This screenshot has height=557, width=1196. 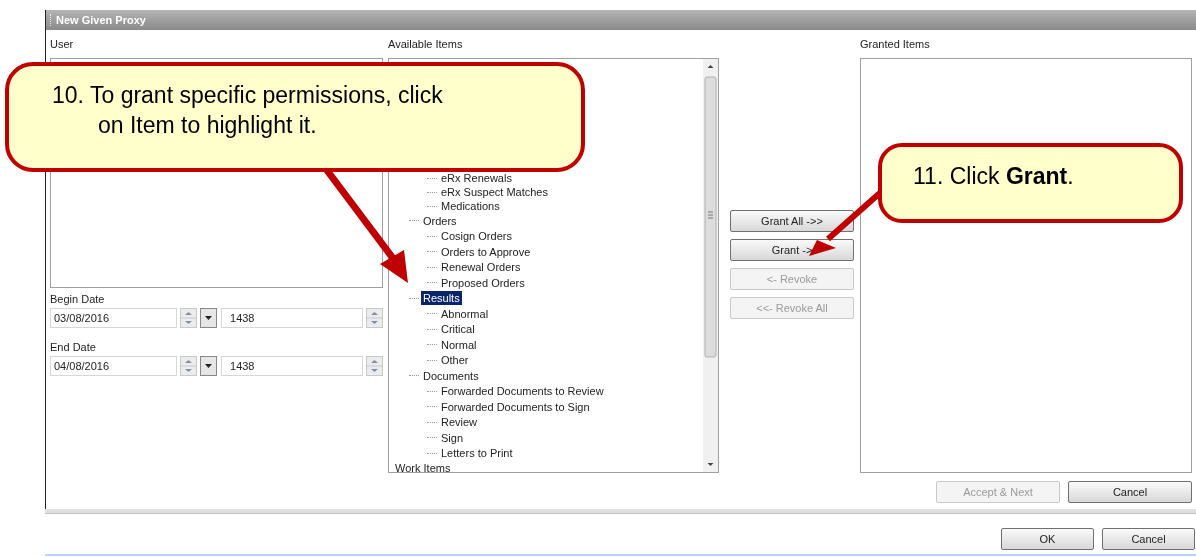 I want to click on field-label: Granted Items, so click(x=895, y=44).